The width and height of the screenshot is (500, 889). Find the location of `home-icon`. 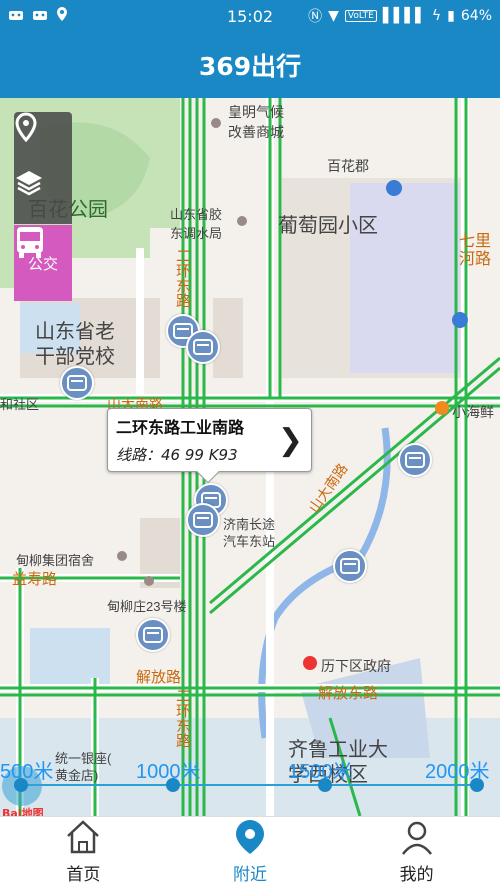

home-icon is located at coordinates (83, 837).